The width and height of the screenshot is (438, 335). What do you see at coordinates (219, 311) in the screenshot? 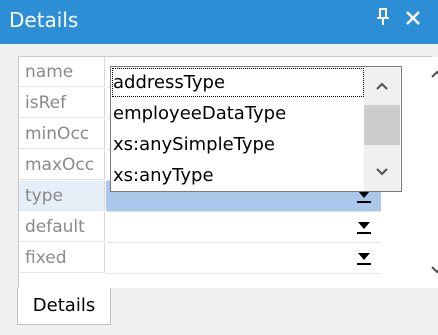
I see `tab-strip: Details` at bounding box center [219, 311].